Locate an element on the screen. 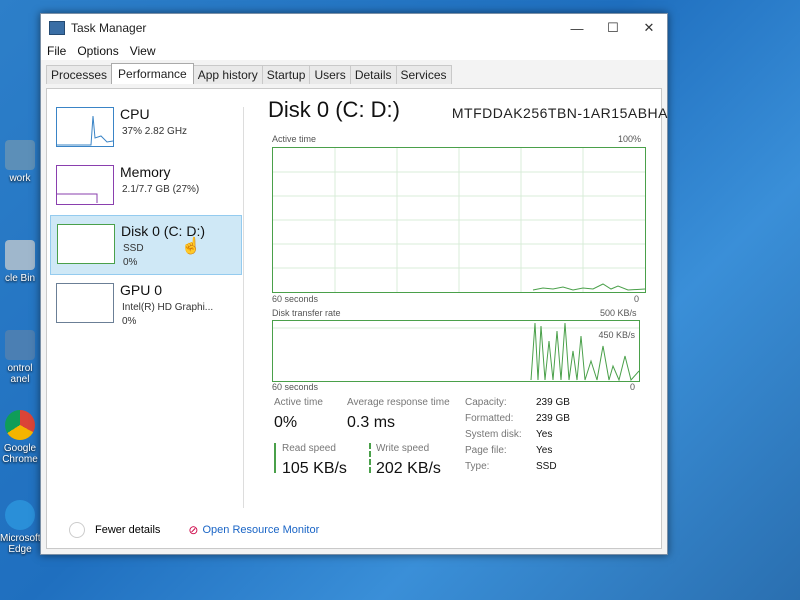  tab-services: Services is located at coordinates (423, 74).